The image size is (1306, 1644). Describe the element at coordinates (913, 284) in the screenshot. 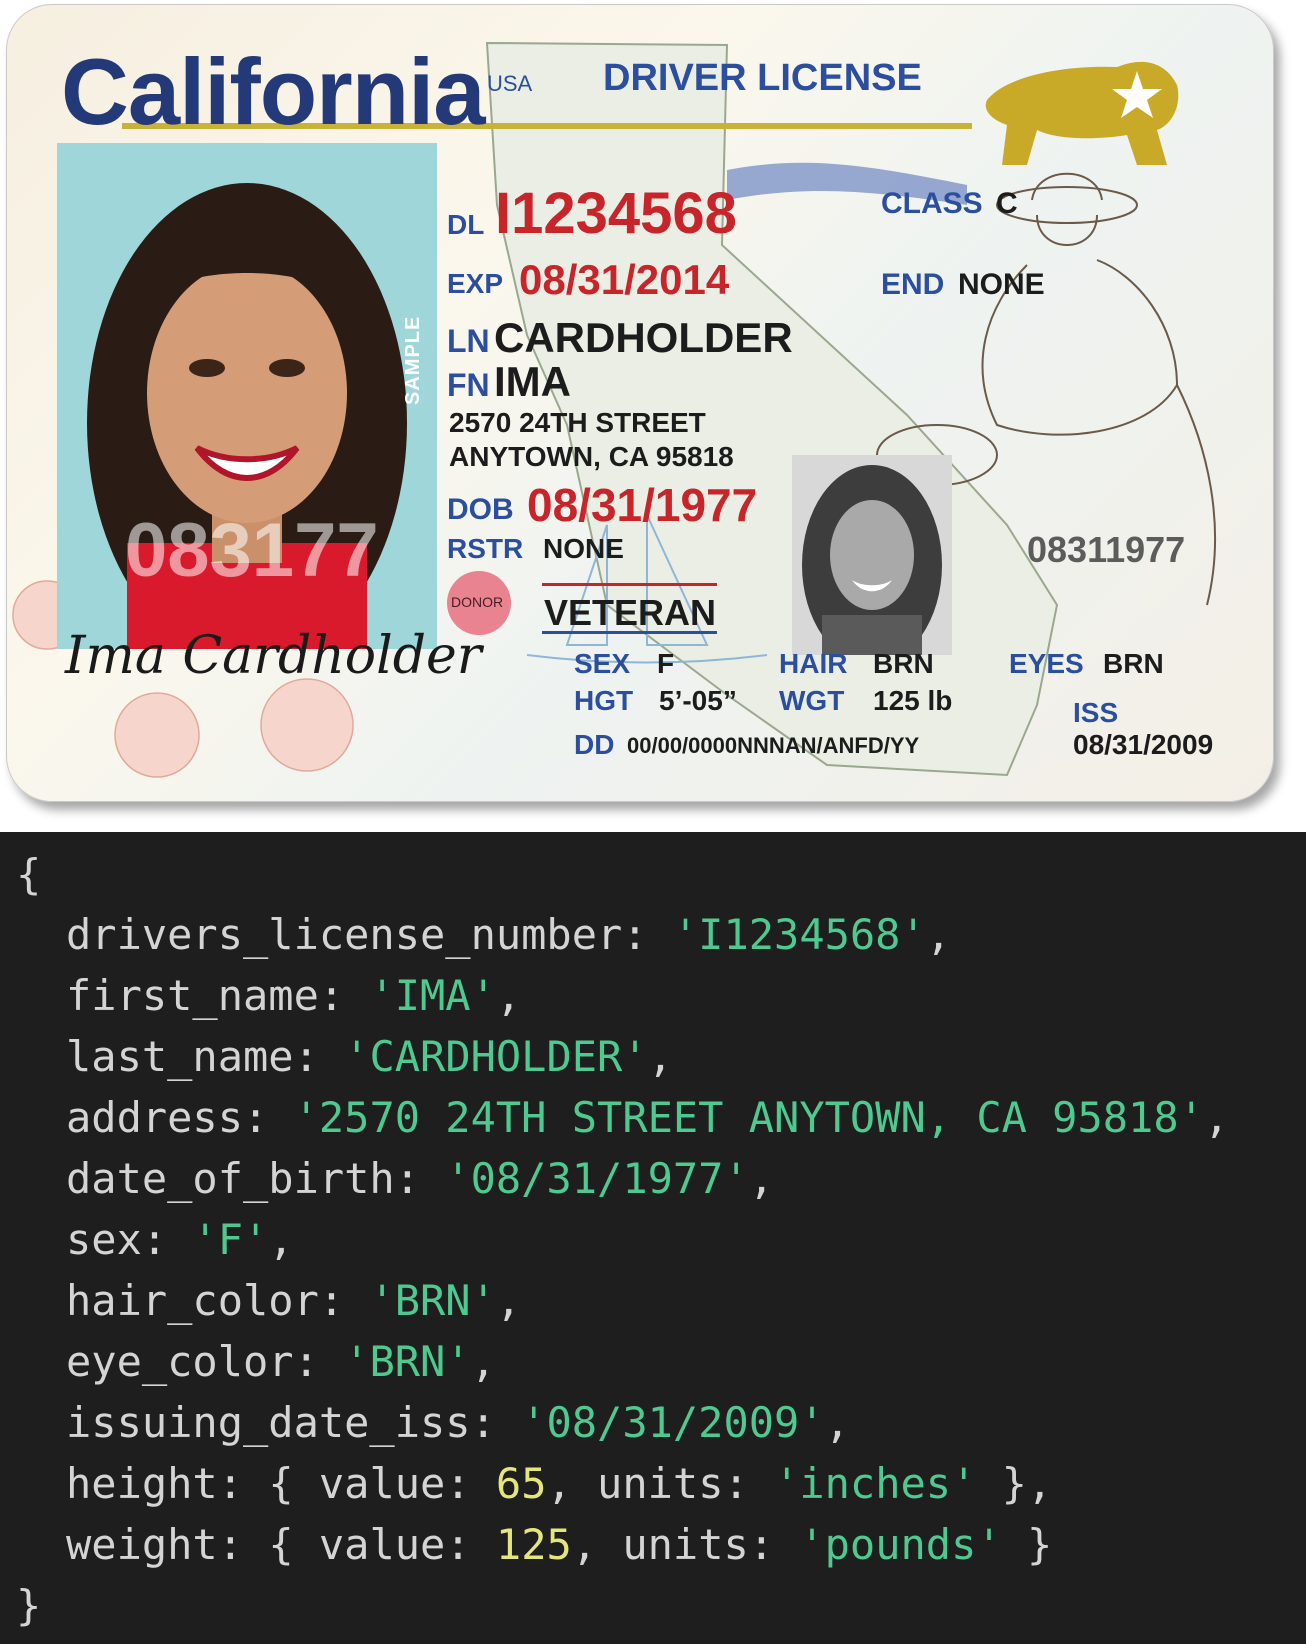

I see `end-label: END` at that location.